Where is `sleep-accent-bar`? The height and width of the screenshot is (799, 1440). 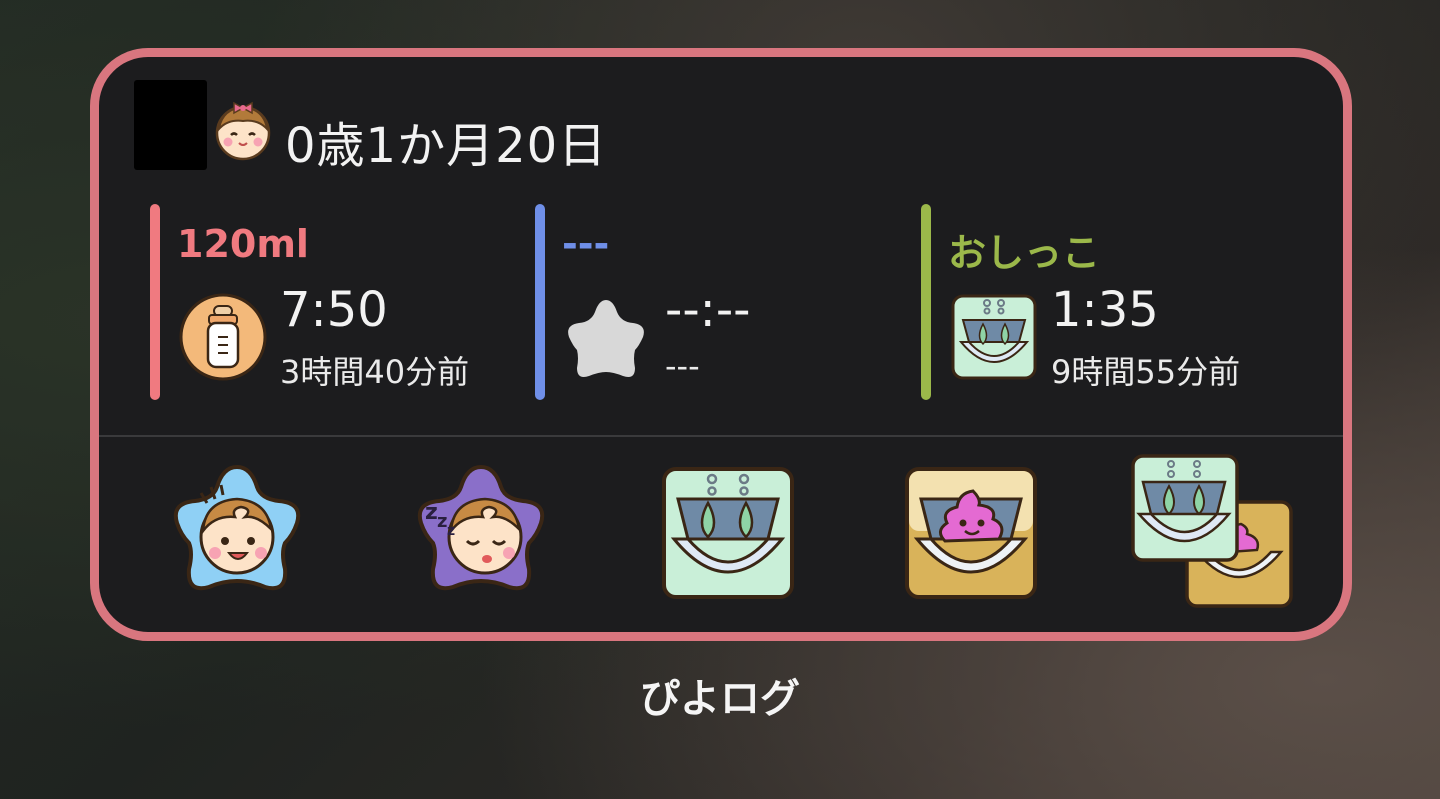
sleep-accent-bar is located at coordinates (540, 302).